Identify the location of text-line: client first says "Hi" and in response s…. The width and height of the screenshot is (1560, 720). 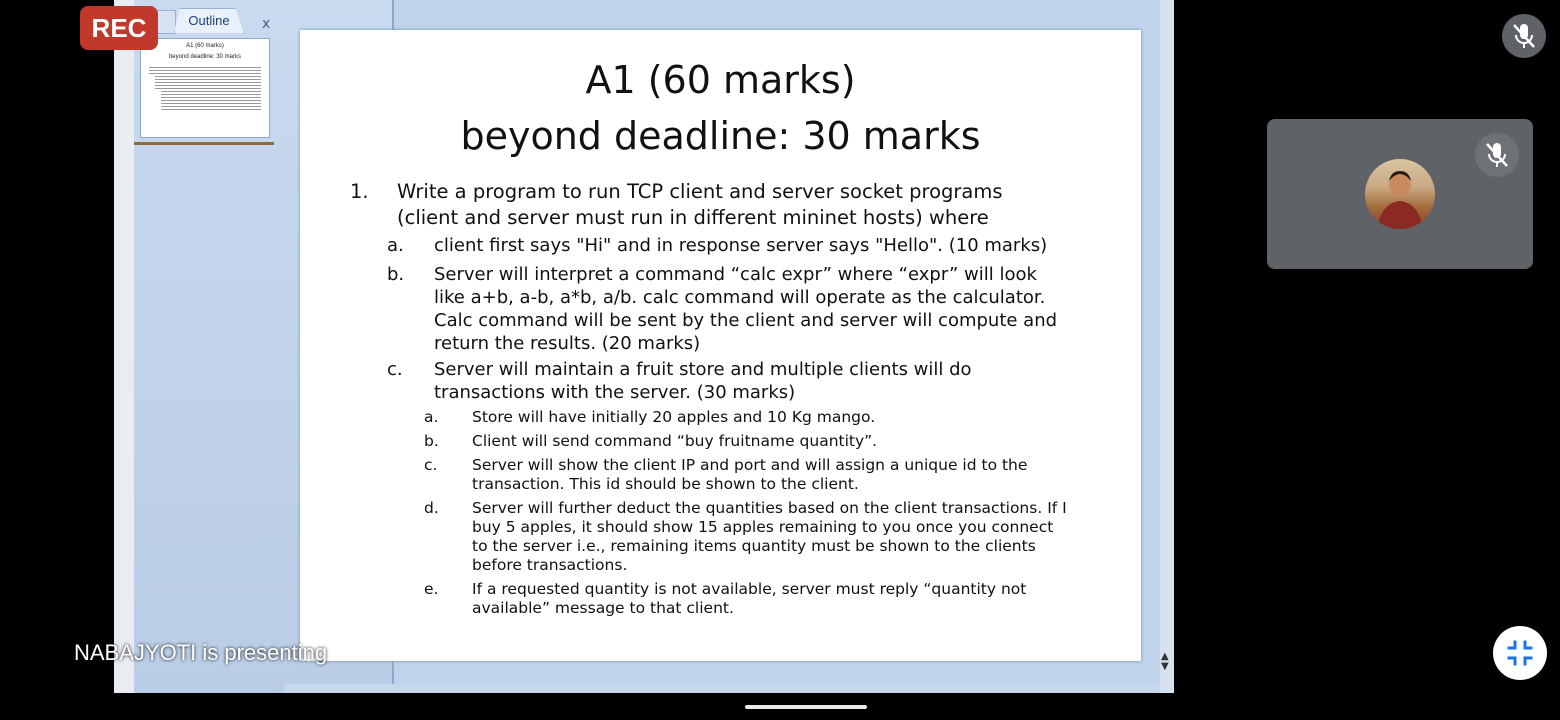
(741, 245).